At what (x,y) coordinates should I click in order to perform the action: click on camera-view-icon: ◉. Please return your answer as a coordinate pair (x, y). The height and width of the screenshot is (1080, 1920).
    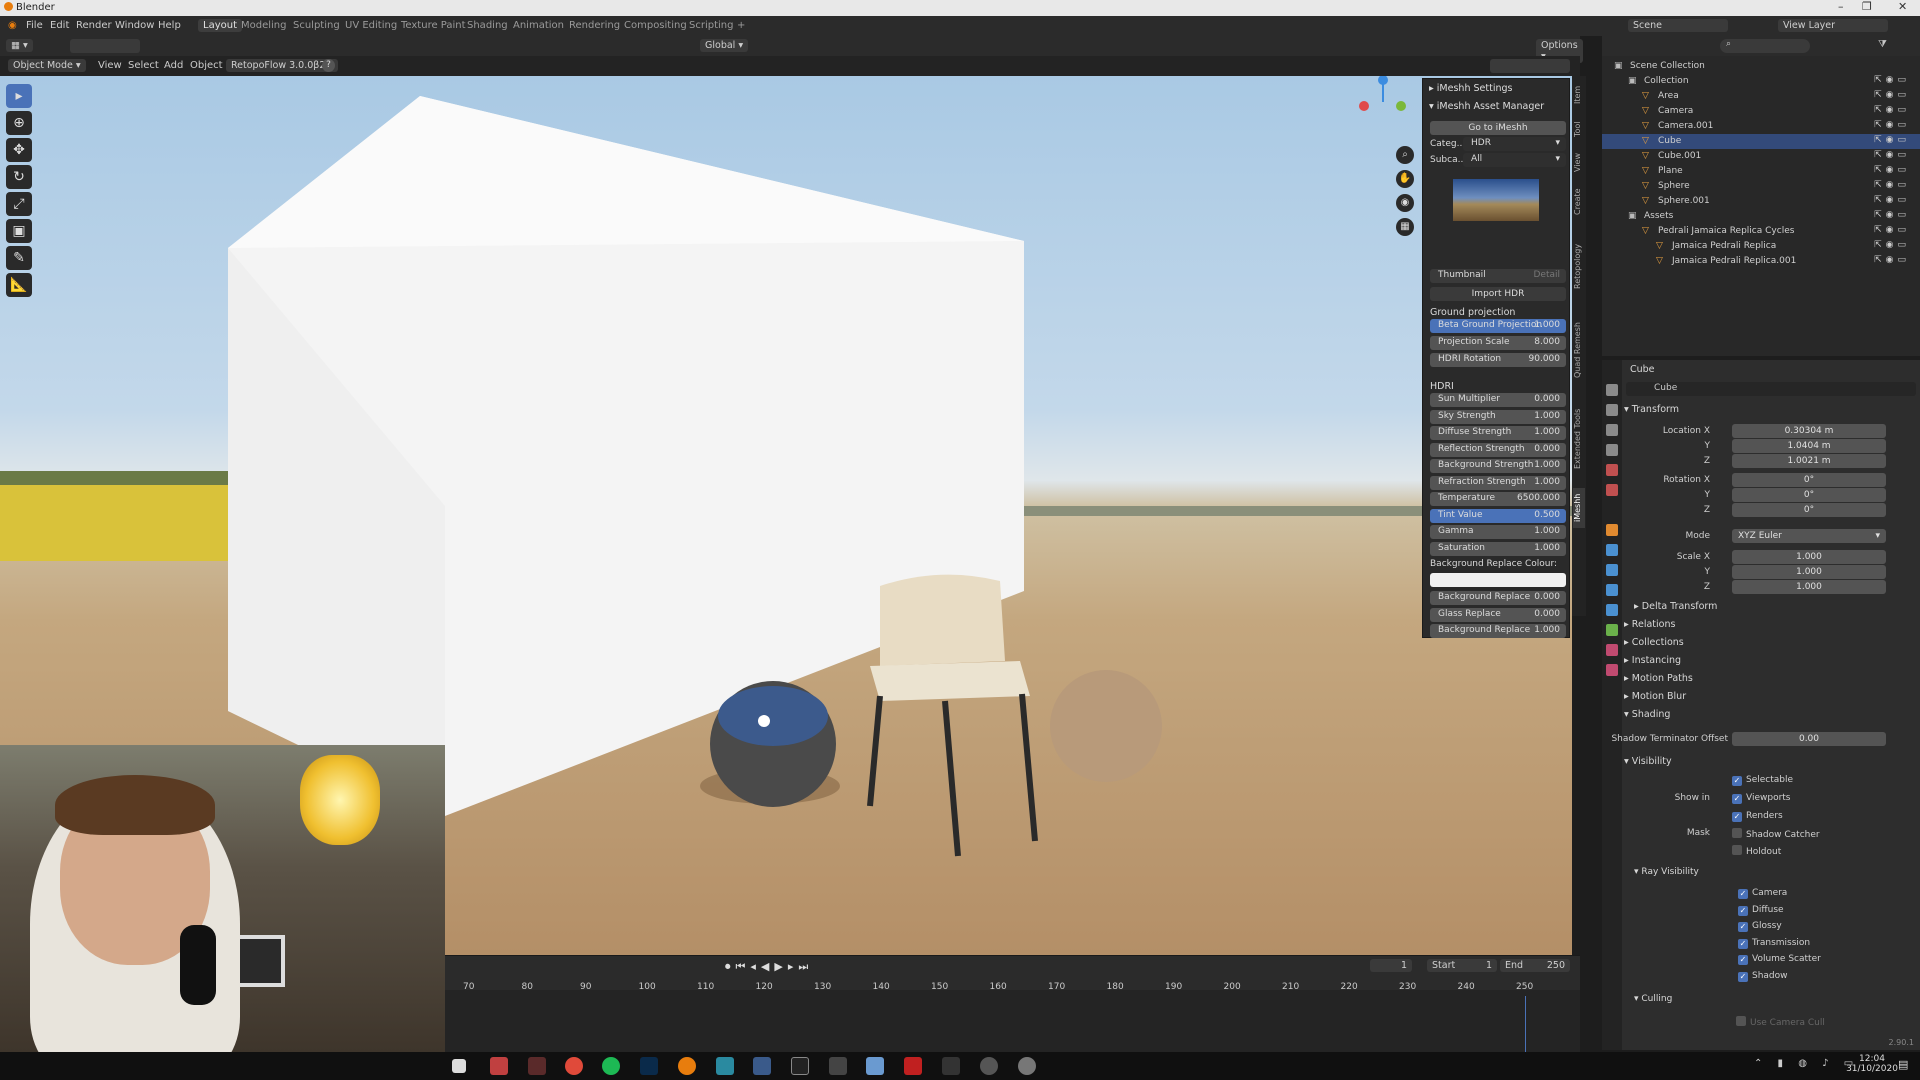
    Looking at the image, I should click on (1405, 203).